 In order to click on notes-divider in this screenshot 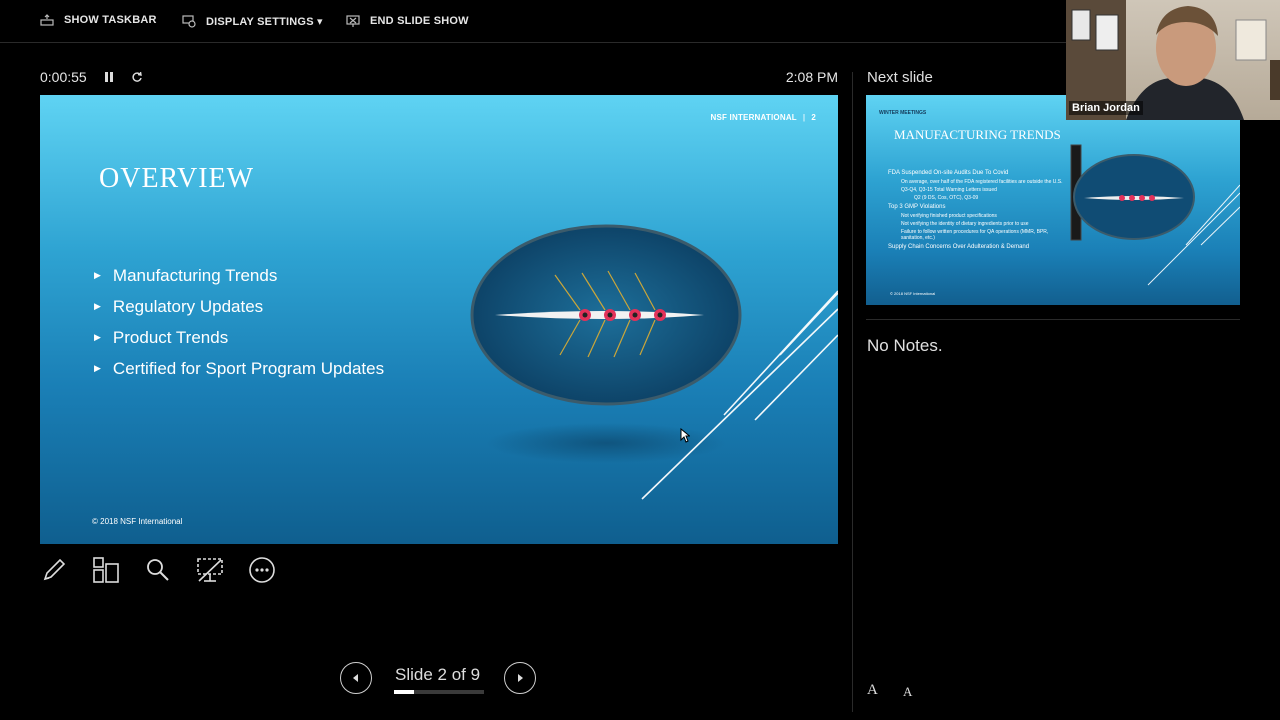, I will do `click(1053, 319)`.